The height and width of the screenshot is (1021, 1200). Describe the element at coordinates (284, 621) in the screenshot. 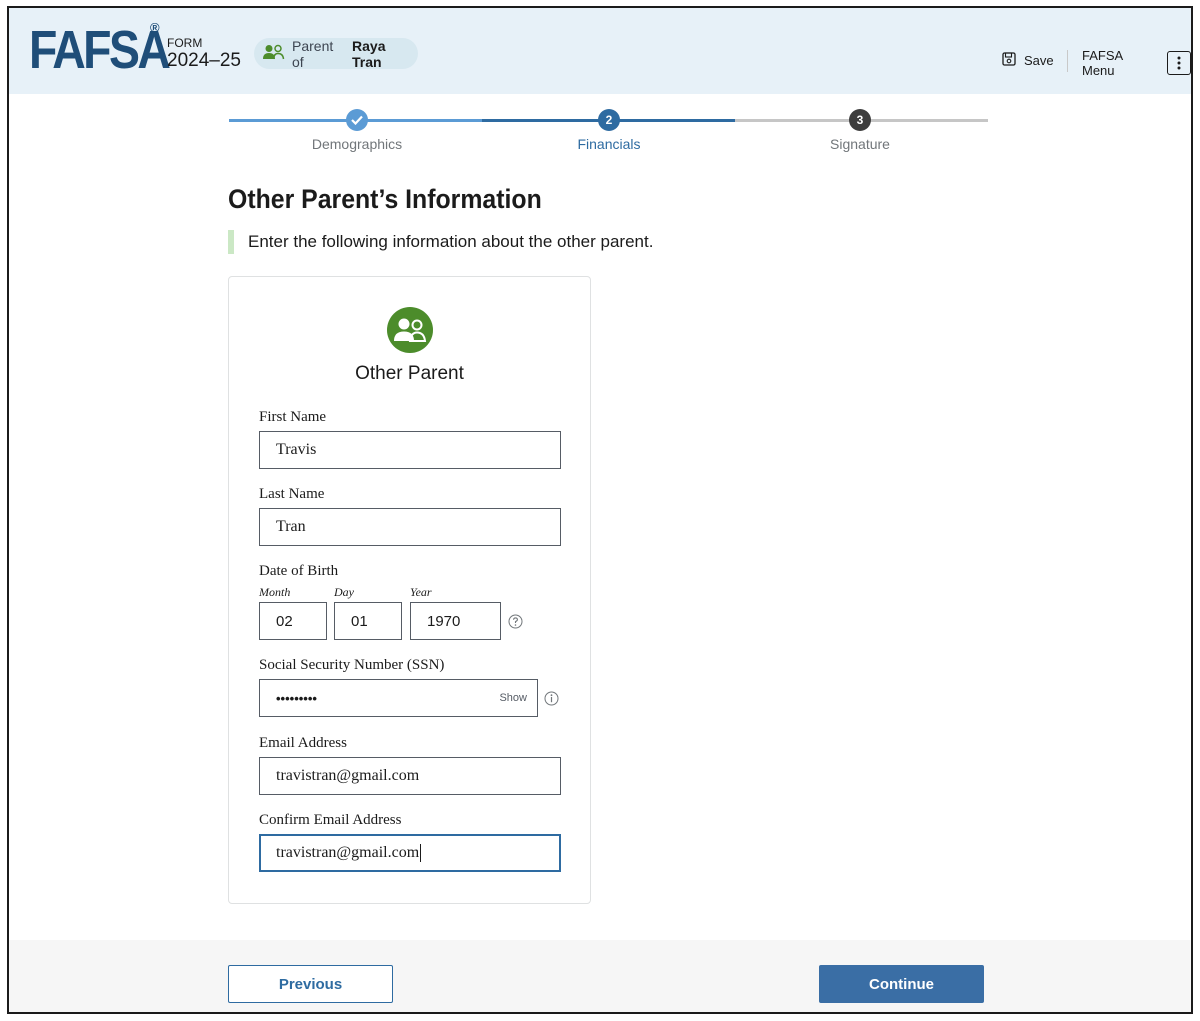

I see `dob-month-value: 02` at that location.